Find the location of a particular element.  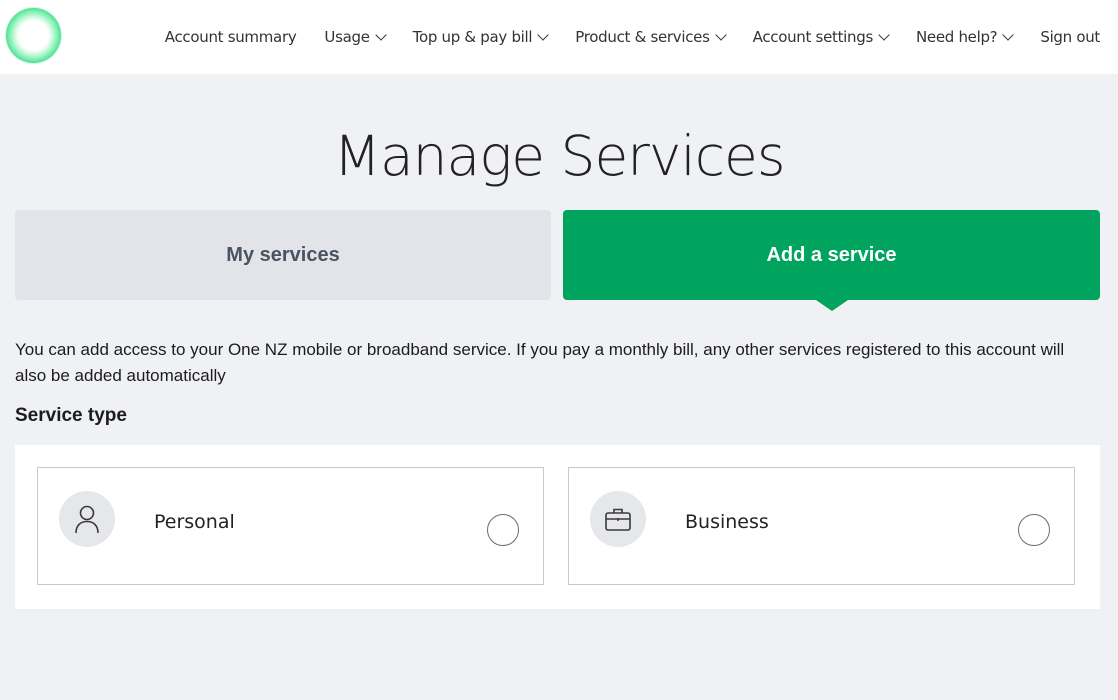

personal-radio is located at coordinates (503, 530).